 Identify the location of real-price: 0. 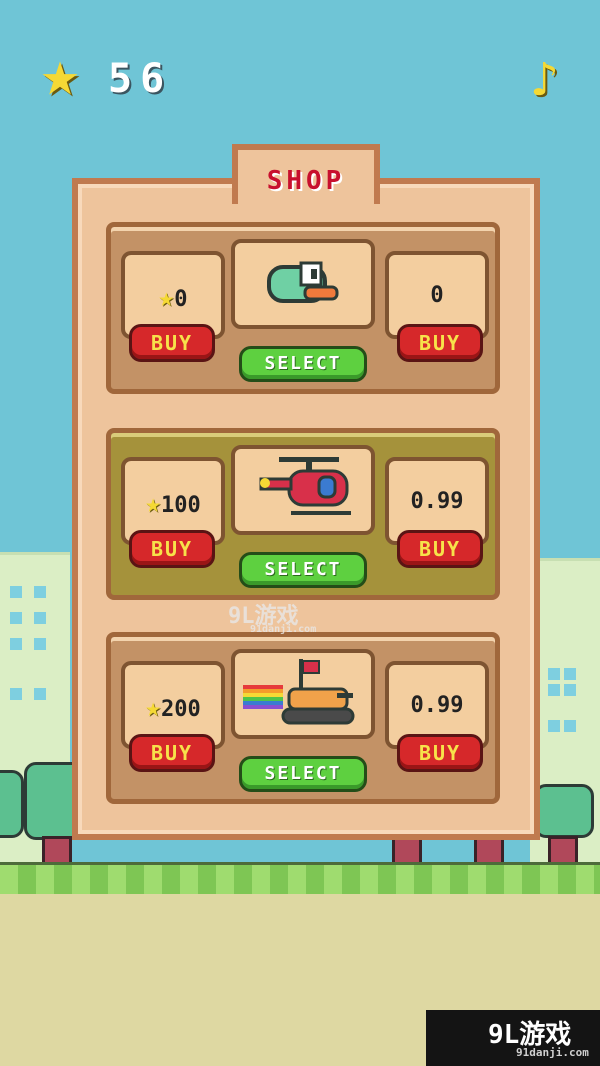
(437, 295).